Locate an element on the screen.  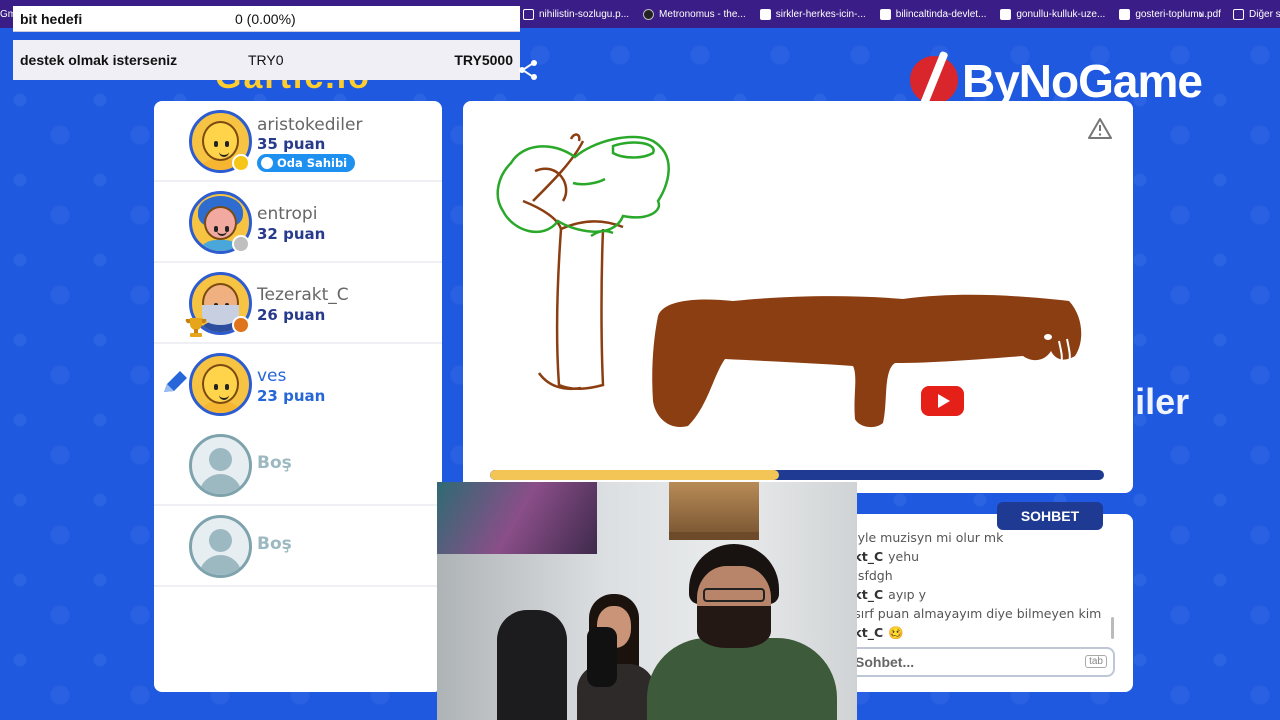
donation-support: destek olmak isterseniz TRY0 TRY5000 is located at coordinates (266, 60).